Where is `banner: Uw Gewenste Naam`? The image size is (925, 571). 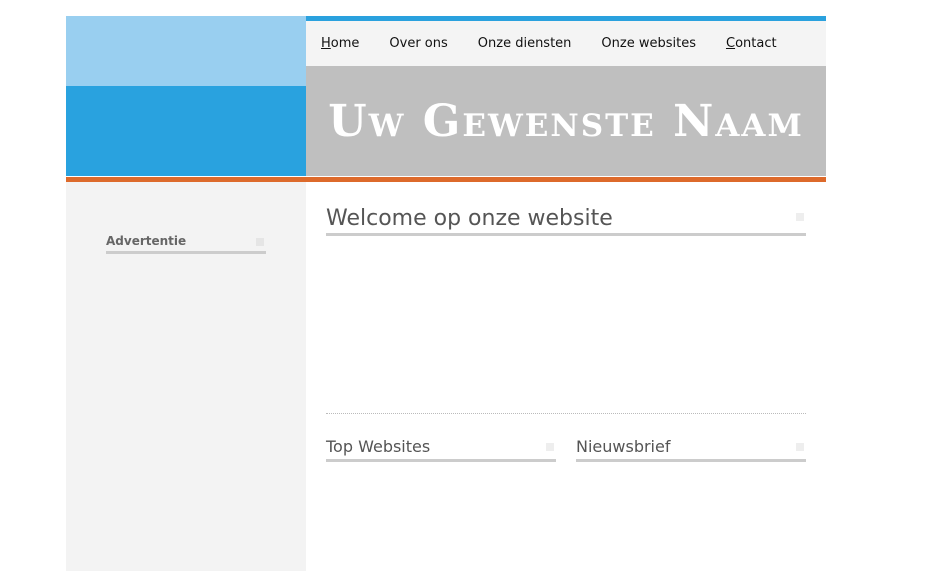 banner: Uw Gewenste Naam is located at coordinates (566, 121).